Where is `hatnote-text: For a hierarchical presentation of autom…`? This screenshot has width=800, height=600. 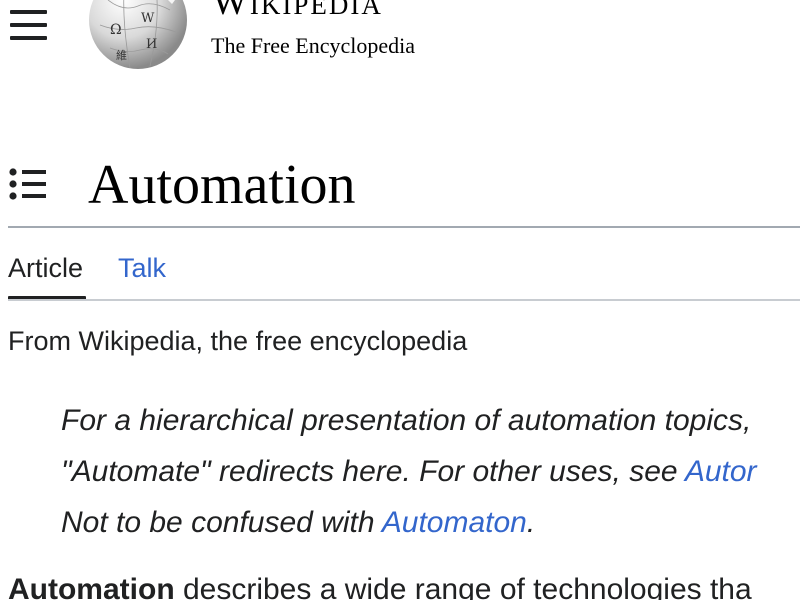 hatnote-text: For a hierarchical presentation of autom… is located at coordinates (406, 420).